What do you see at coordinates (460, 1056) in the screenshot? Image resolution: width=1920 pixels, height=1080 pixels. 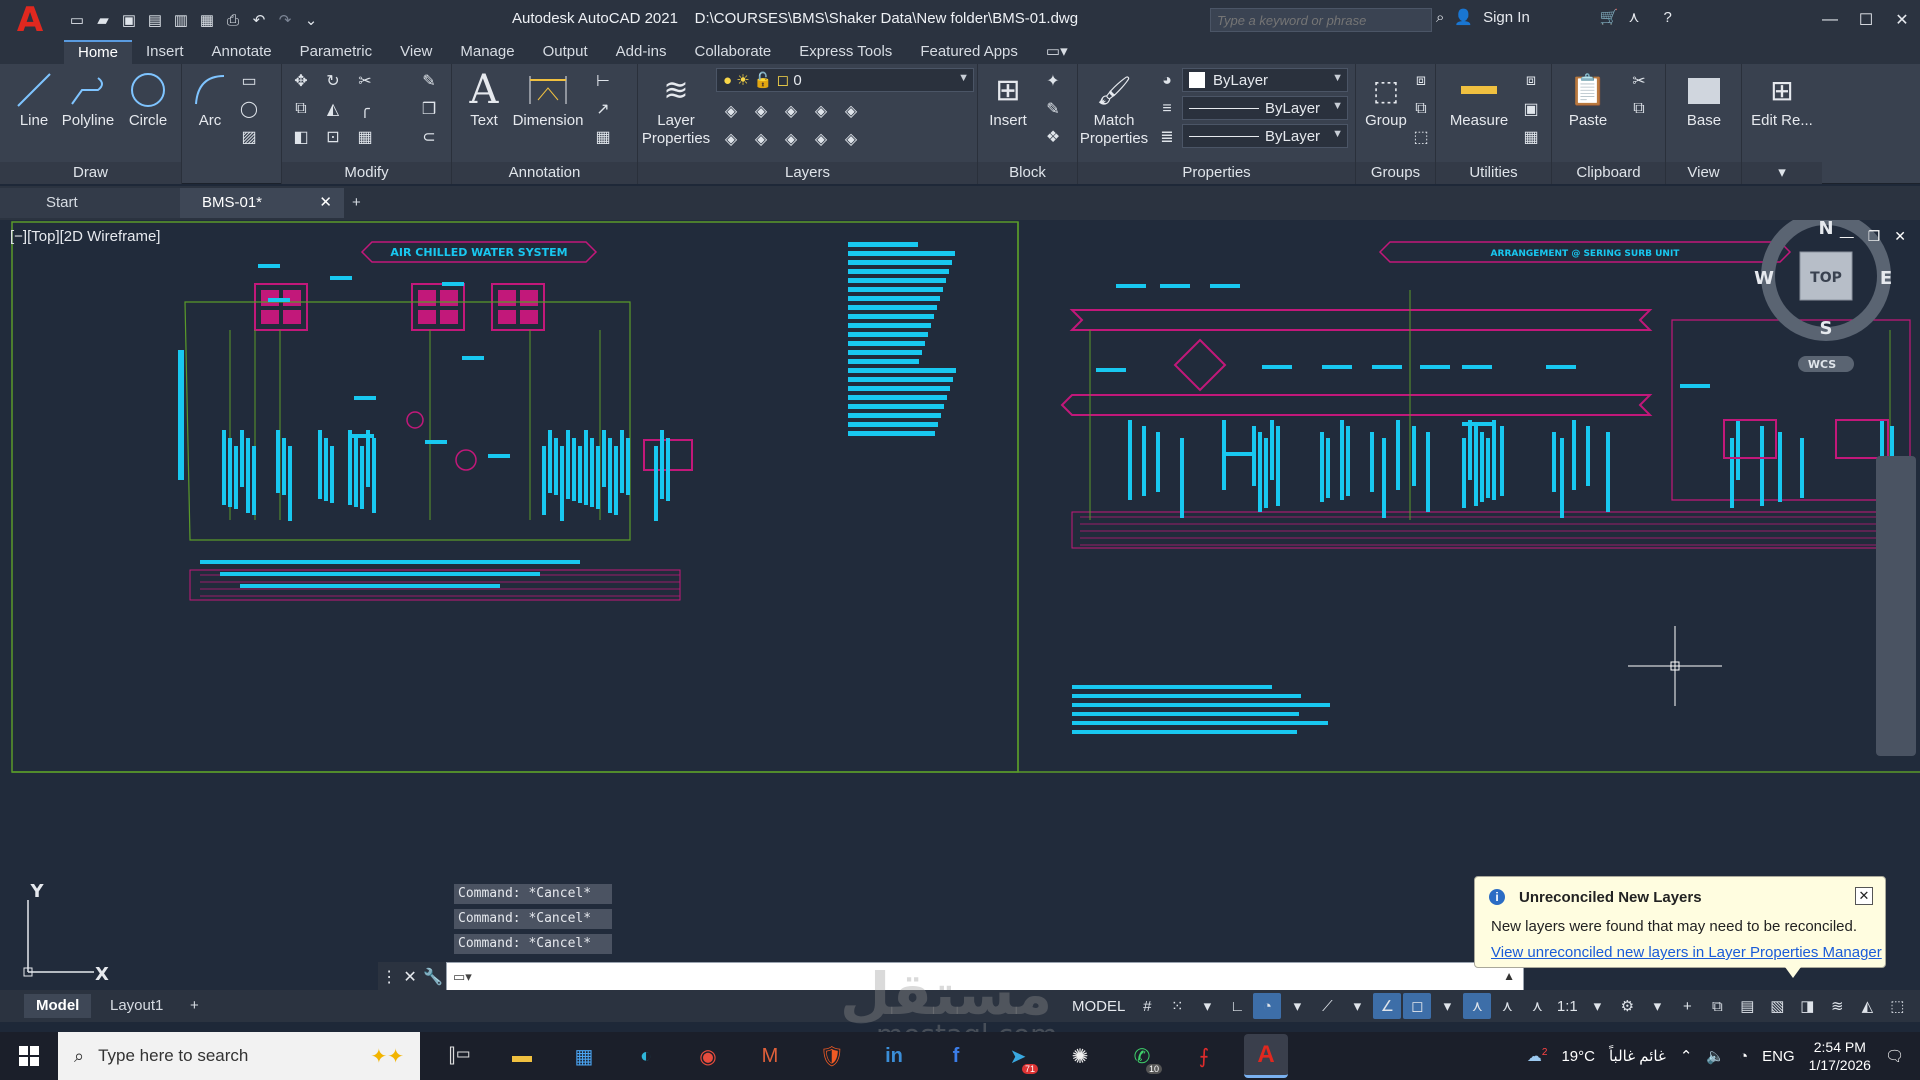 I see `task-view-icon: ⫿▭` at bounding box center [460, 1056].